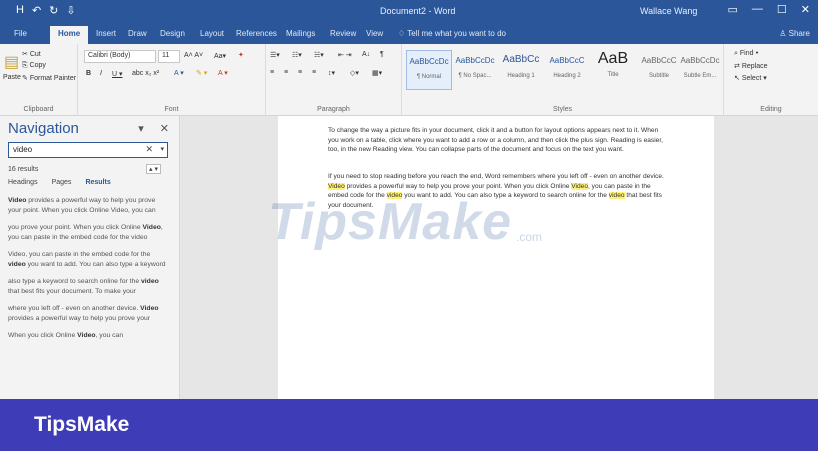 The height and width of the screenshot is (451, 818). Describe the element at coordinates (382, 54) in the screenshot. I see `show-marks-icon: ¶` at that location.